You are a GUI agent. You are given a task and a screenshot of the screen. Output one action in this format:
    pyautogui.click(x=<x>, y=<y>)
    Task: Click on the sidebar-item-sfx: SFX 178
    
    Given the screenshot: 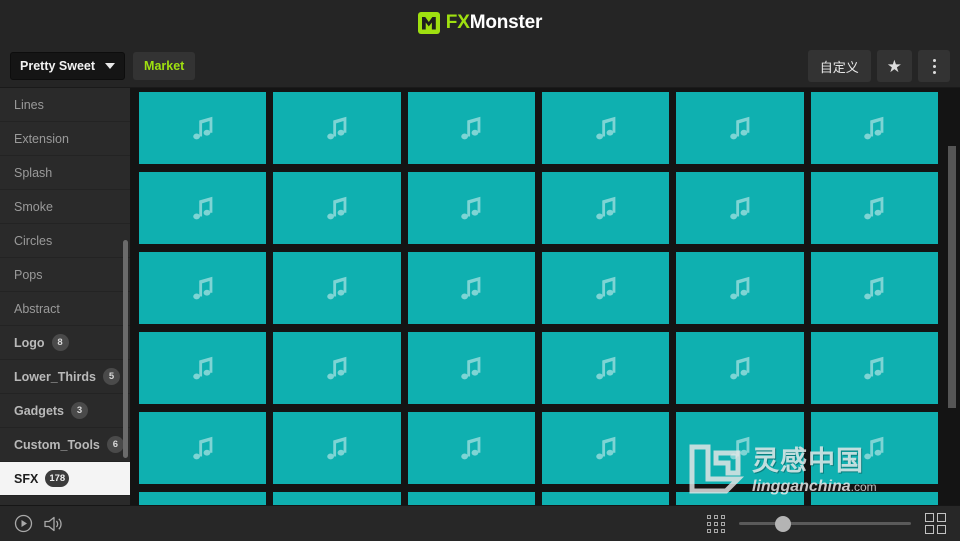 What is the action you would take?
    pyautogui.click(x=65, y=479)
    